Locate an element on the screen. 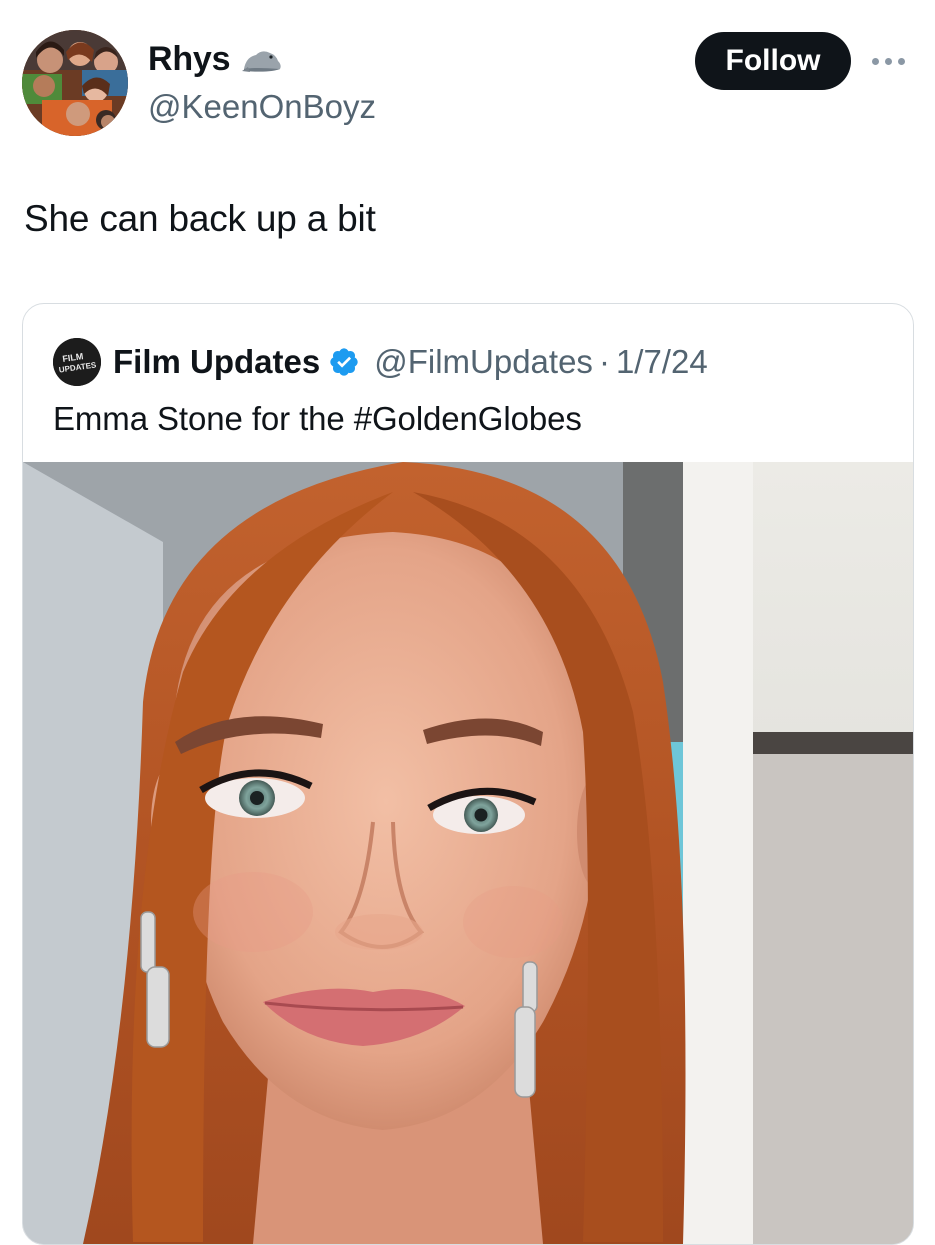  author-name-row: Rhys is located at coordinates (216, 59).